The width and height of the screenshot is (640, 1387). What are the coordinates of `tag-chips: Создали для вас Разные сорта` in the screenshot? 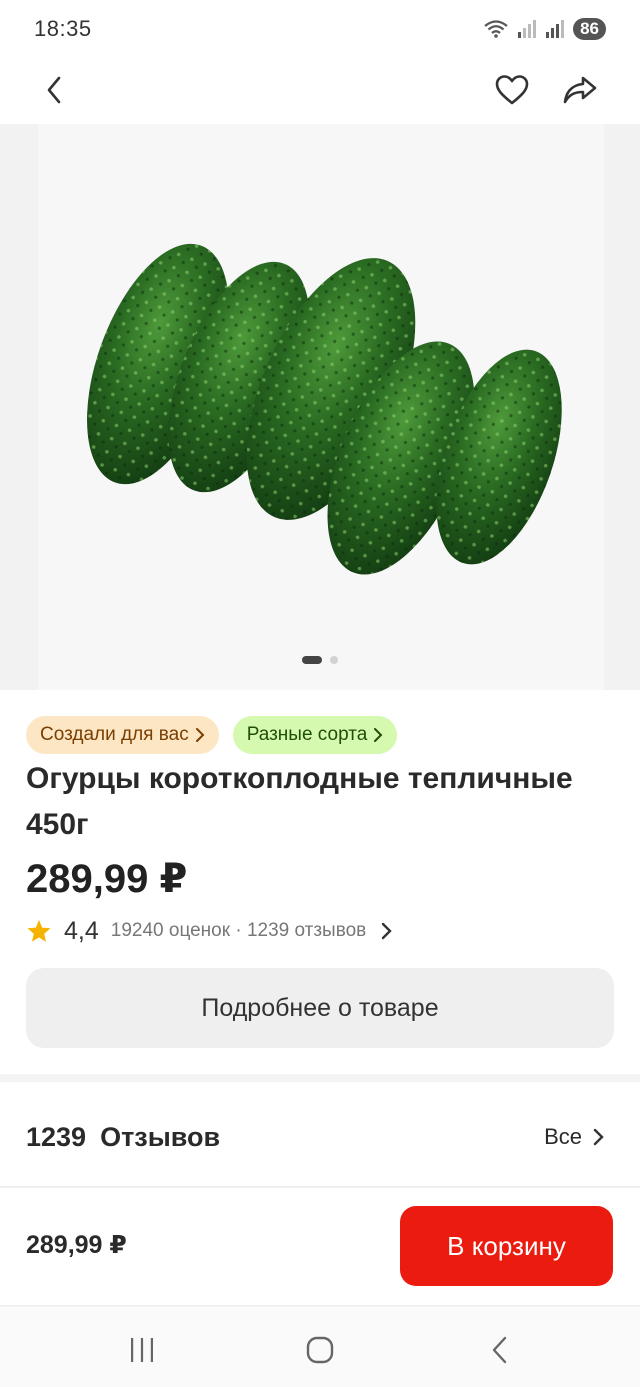 It's located at (212, 735).